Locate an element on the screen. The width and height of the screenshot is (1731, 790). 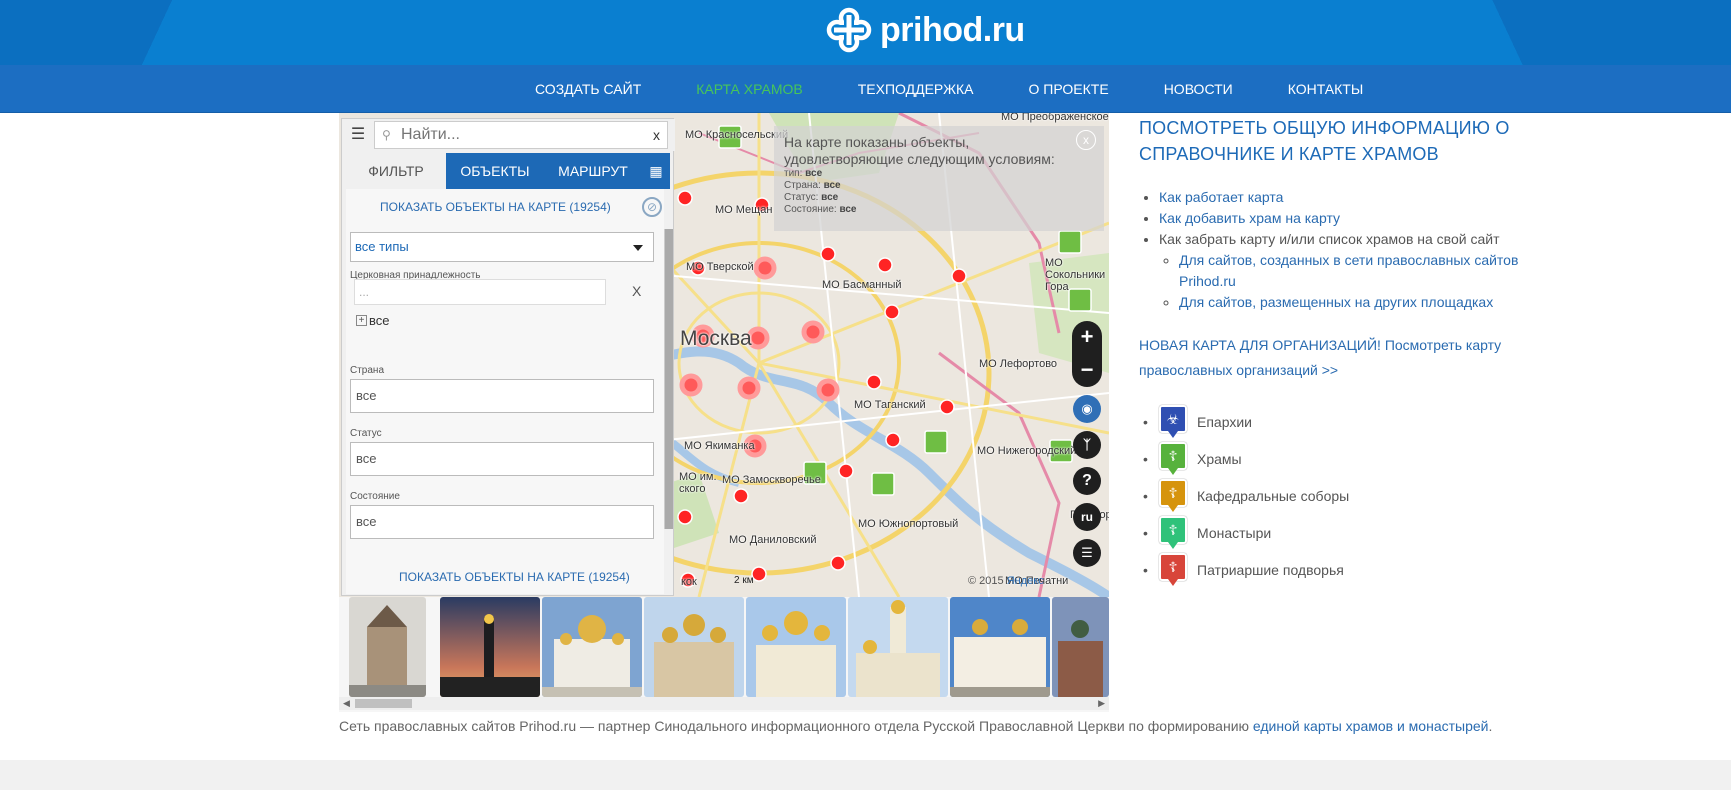
zoom-out-button: − is located at coordinates (1087, 370).